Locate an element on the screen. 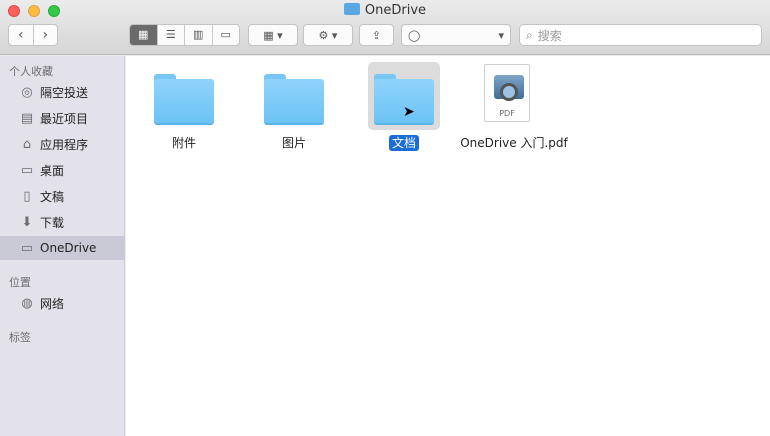  search-placeholder: 搜索 is located at coordinates (549, 35).